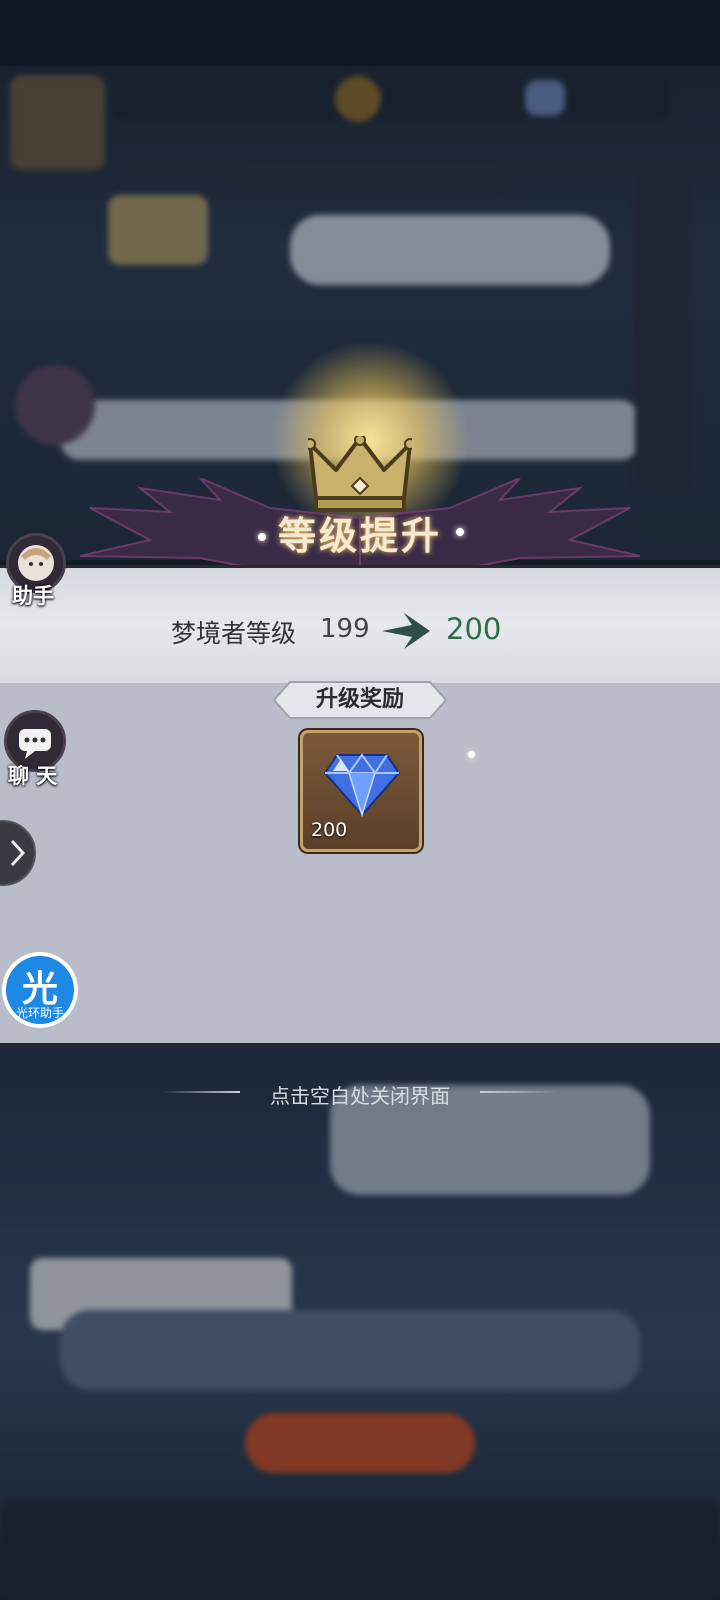  I want to click on reward-item-diamond: 200, so click(361, 791).